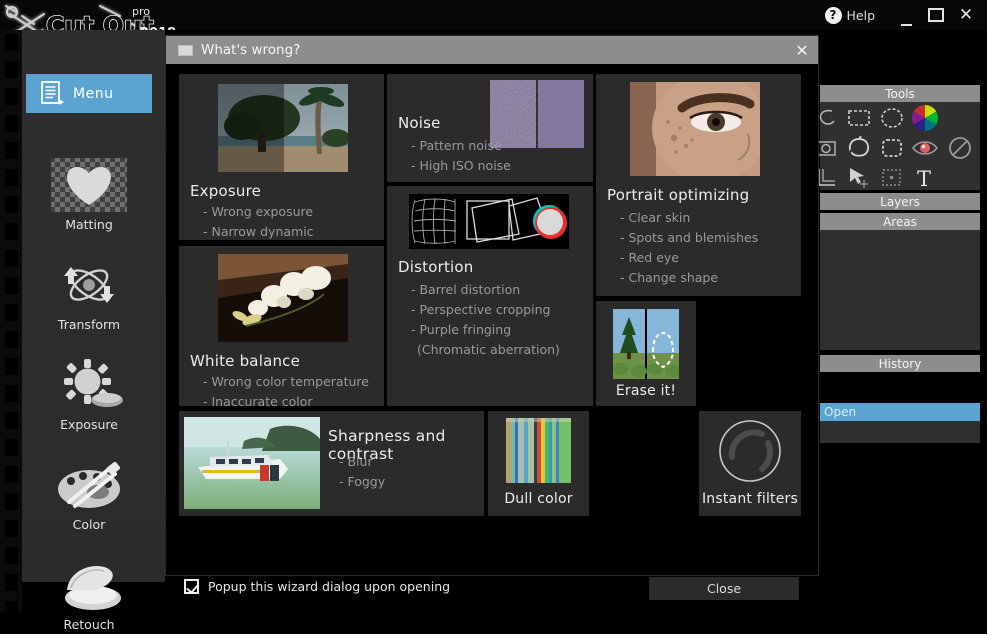 This screenshot has width=987, height=634. I want to click on dialog-close-icon: ✕, so click(802, 50).